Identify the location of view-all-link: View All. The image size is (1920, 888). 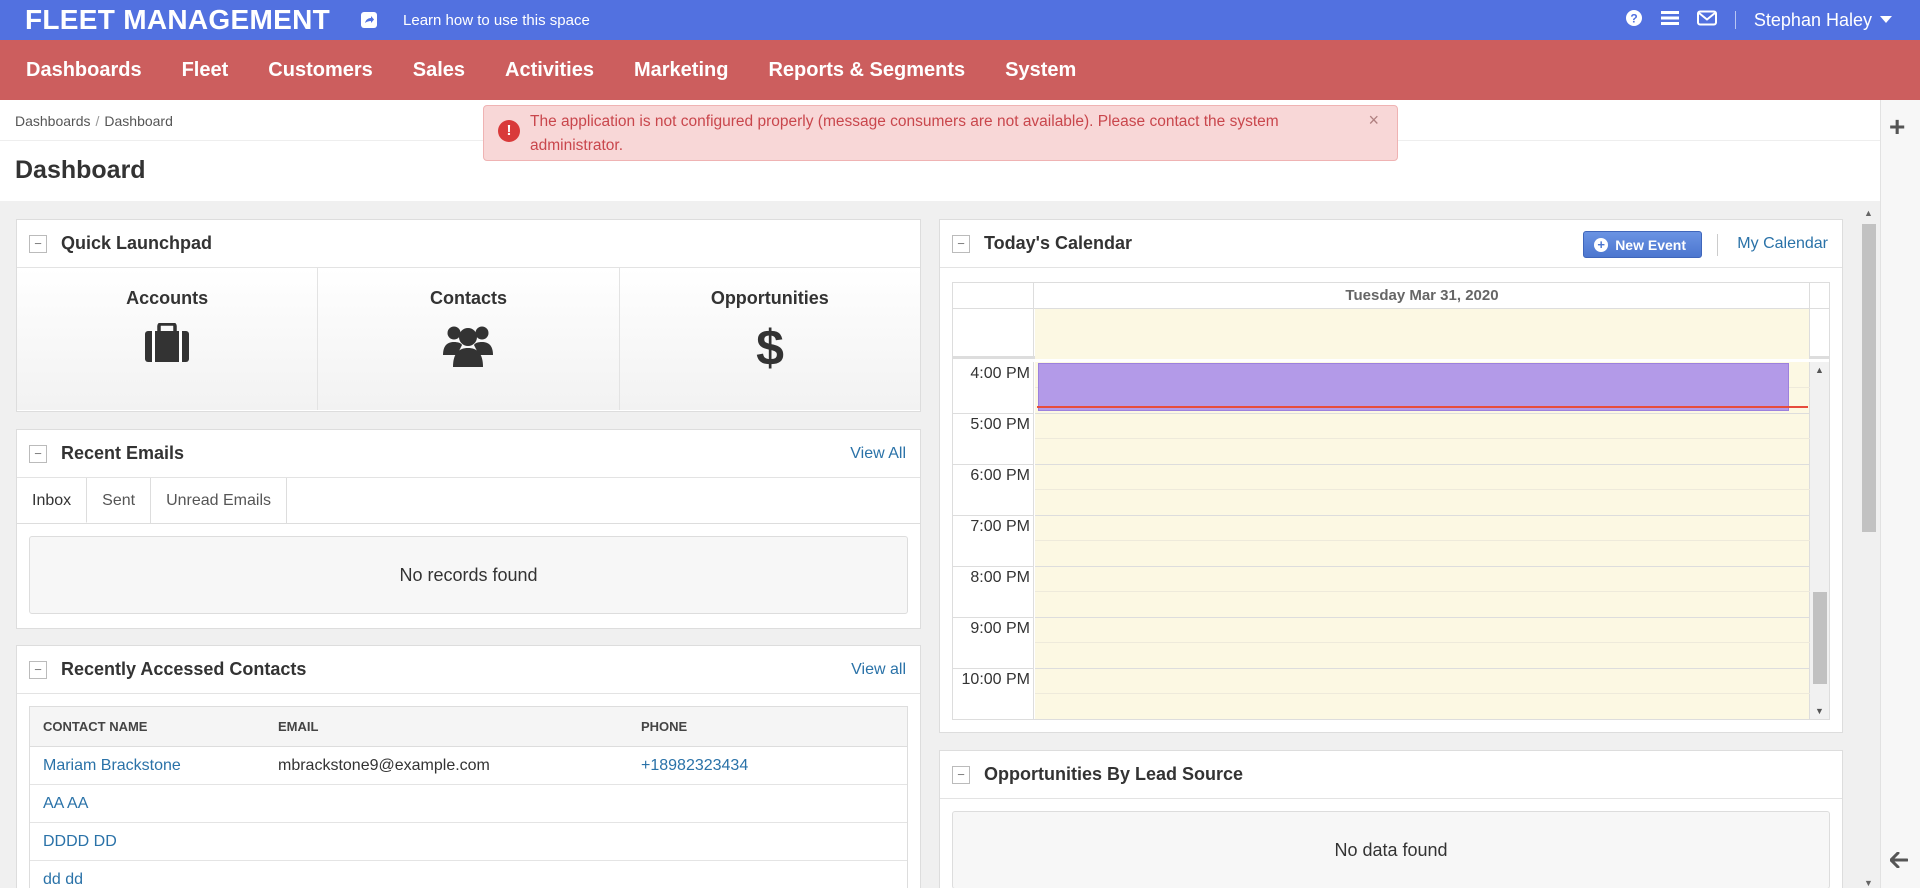
(878, 454).